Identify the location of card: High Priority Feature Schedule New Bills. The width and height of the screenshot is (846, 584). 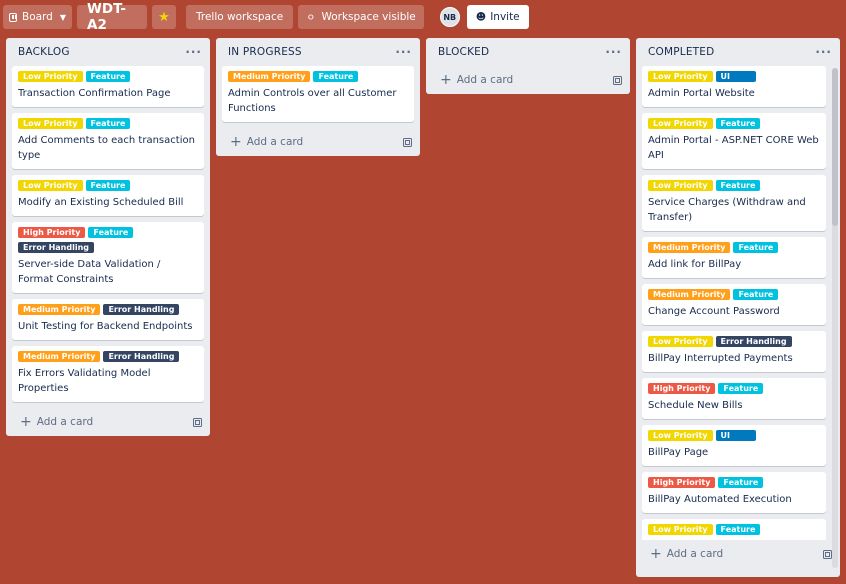
(734, 398).